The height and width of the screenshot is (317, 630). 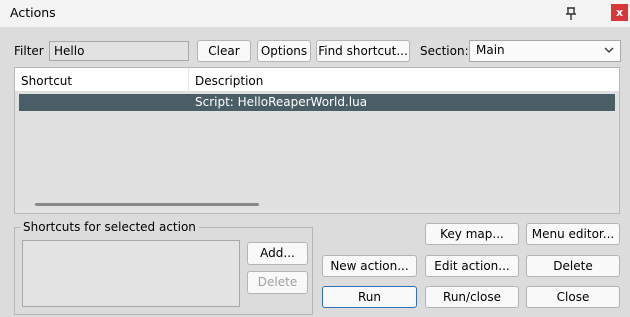 I want to click on options-button: Options, so click(x=284, y=51).